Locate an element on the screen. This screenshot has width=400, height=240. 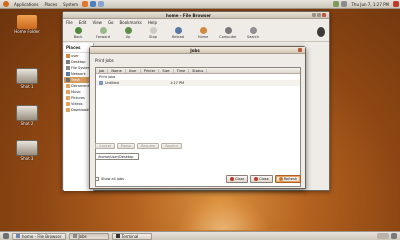
file-manager-titlebar: home - File Browser is located at coordinates (196, 15).